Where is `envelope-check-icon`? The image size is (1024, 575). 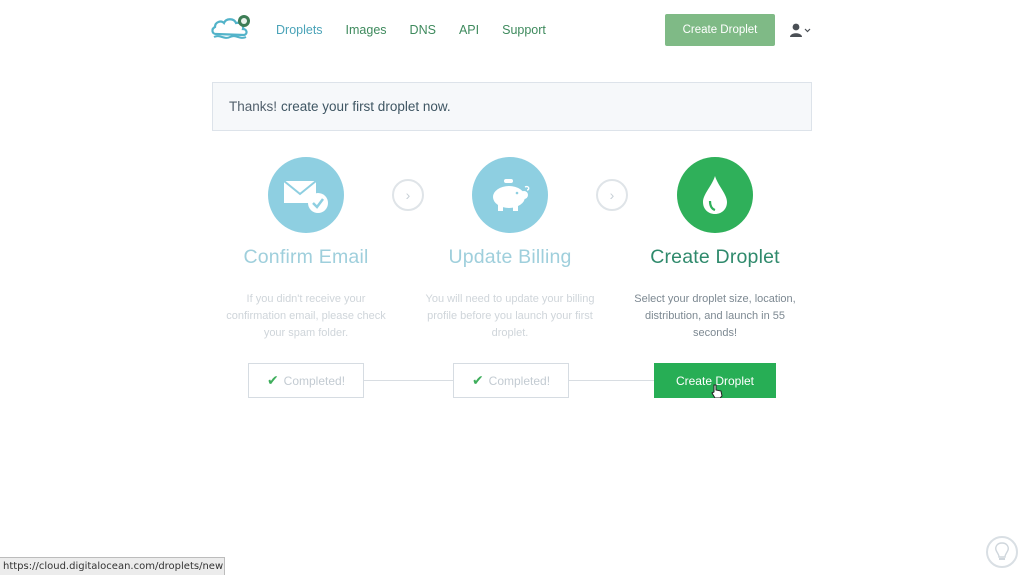 envelope-check-icon is located at coordinates (306, 195).